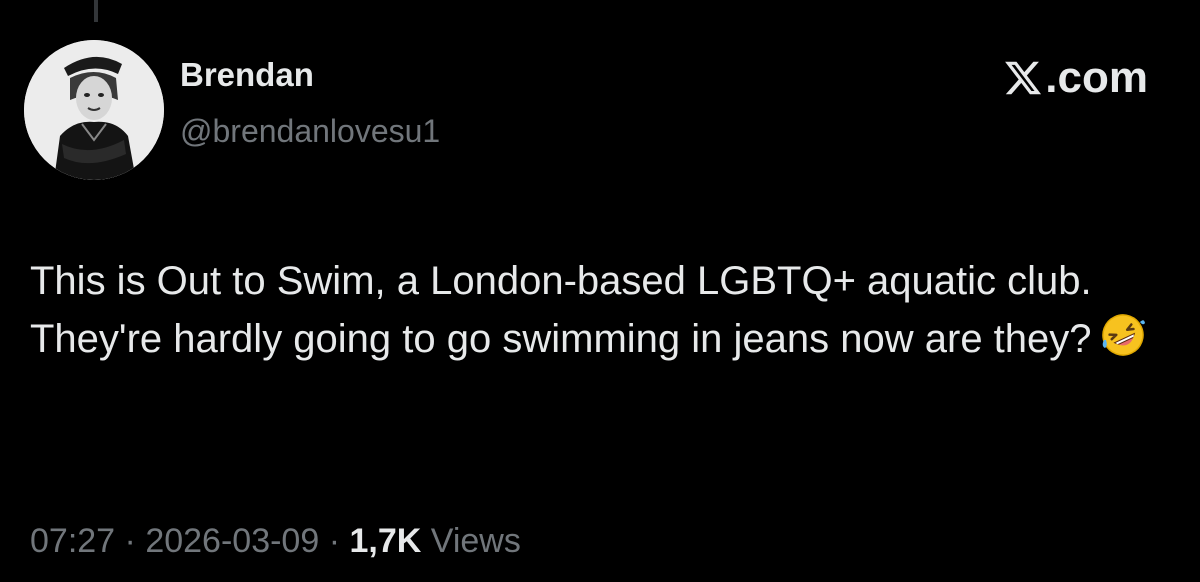  What do you see at coordinates (310, 131) in the screenshot?
I see `author-handle: @brendanlovesu1` at bounding box center [310, 131].